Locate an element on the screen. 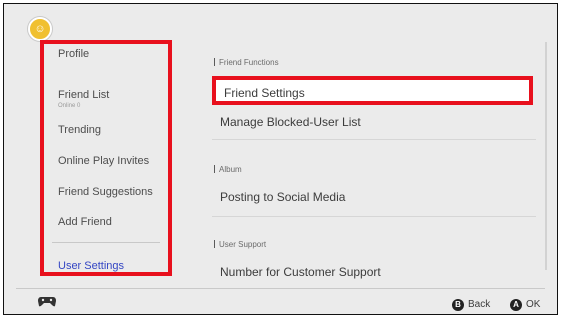 This screenshot has height=319, width=563. manage-blocked-user-list-item: Manage Blocked-User List is located at coordinates (290, 122).